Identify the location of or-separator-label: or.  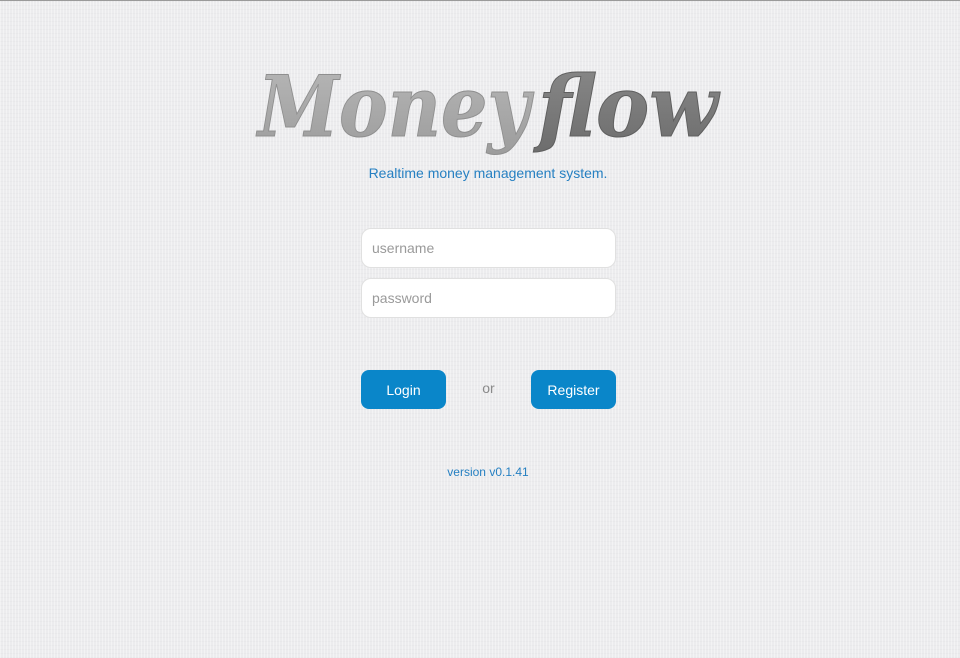
(488, 388).